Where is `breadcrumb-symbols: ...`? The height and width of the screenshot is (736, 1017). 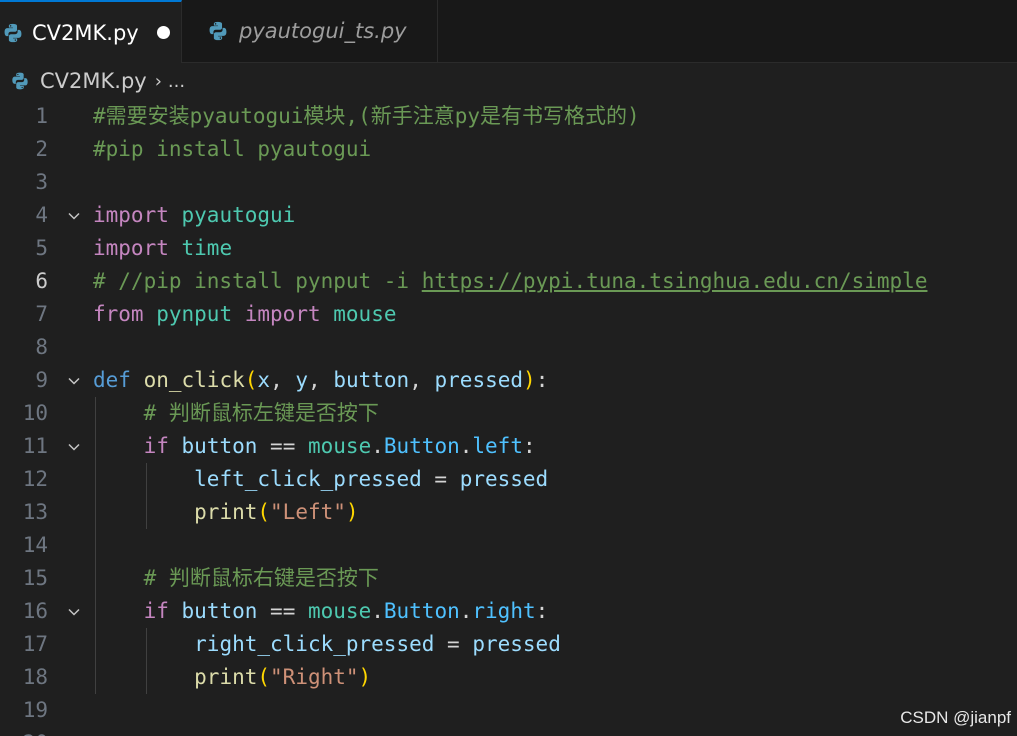
breadcrumb-symbols: ... is located at coordinates (176, 81).